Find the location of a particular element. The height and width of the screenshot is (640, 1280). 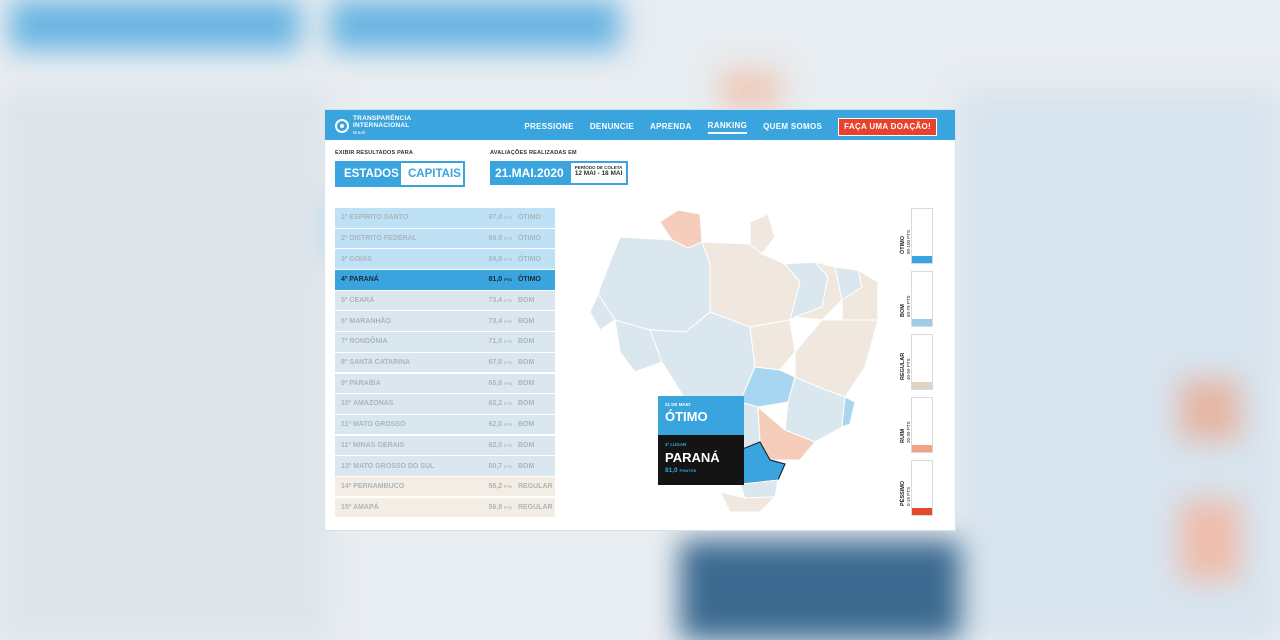

ranking-row: 3º GOIÁS 84,8 PTS ÓTIMO is located at coordinates (445, 259).